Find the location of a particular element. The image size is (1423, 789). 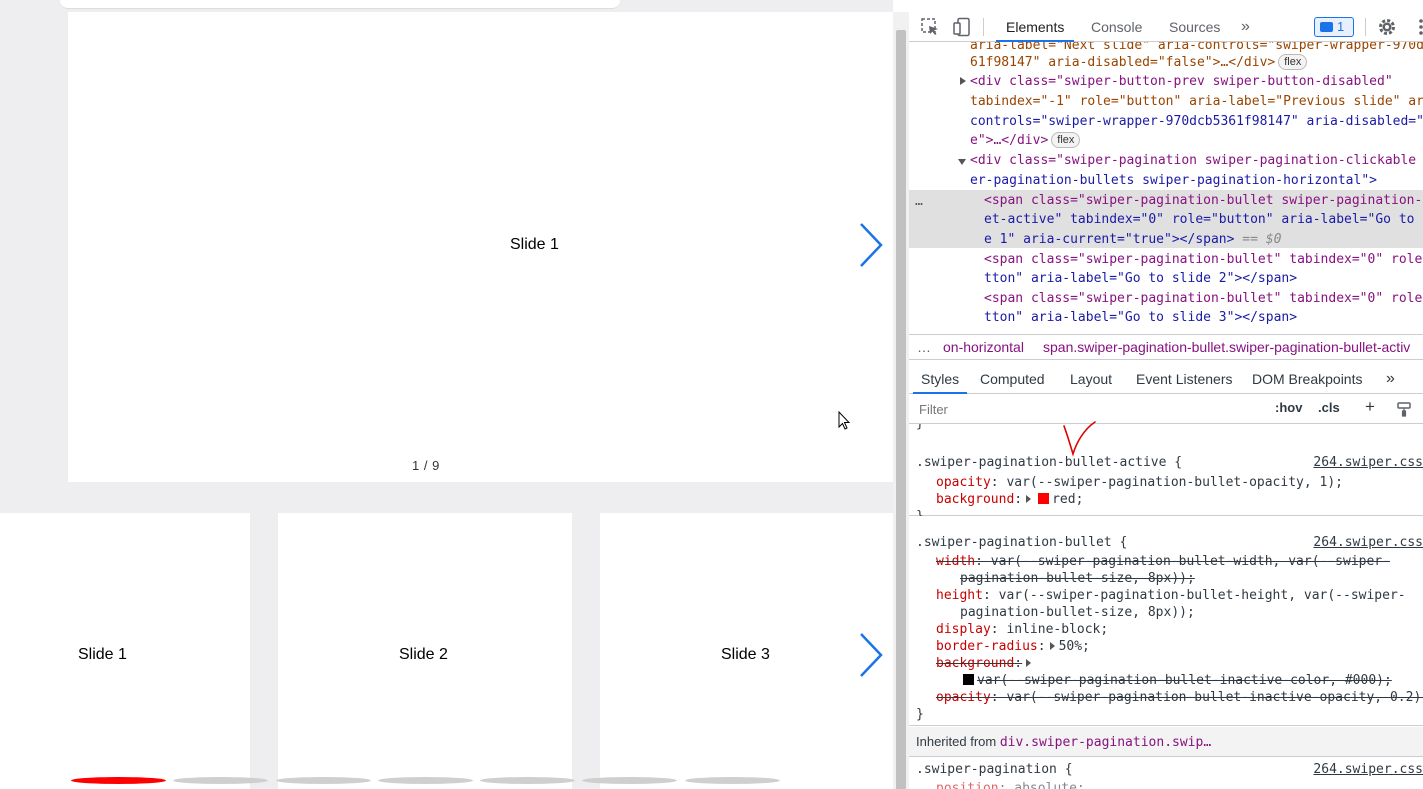

toolbar-divider is located at coordinates (1365, 27).